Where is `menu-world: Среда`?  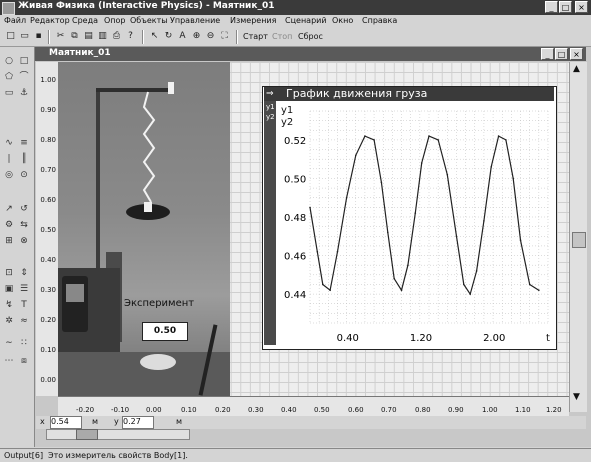 menu-world: Среда is located at coordinates (85, 20).